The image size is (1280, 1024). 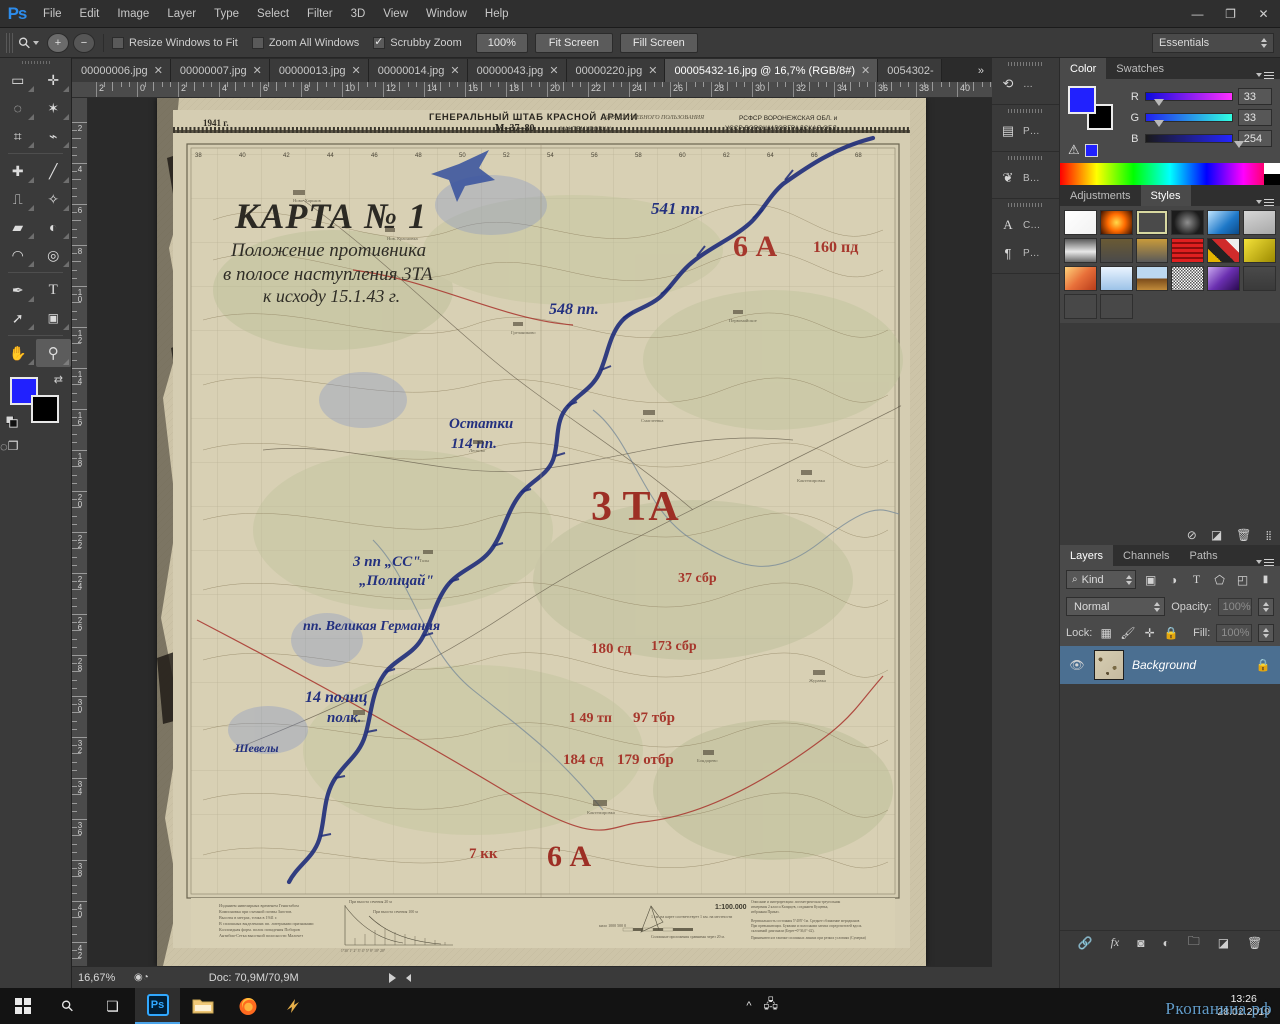 I want to click on active-tool-preview: ⚲, so click(x=27, y=43).